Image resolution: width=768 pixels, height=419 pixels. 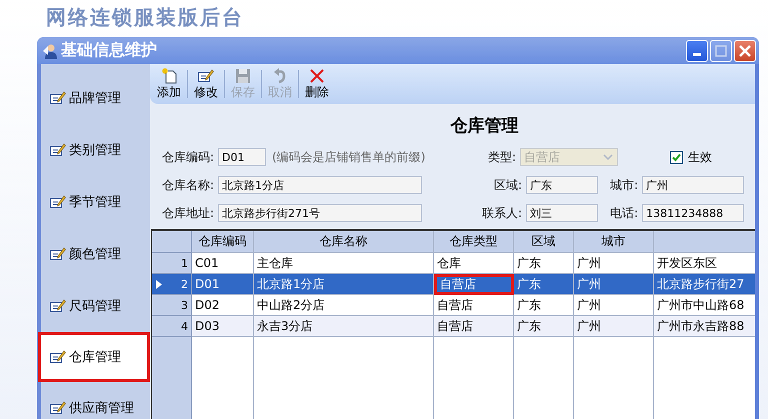 What do you see at coordinates (223, 242) in the screenshot?
I see `column-header: 仓库编码` at bounding box center [223, 242].